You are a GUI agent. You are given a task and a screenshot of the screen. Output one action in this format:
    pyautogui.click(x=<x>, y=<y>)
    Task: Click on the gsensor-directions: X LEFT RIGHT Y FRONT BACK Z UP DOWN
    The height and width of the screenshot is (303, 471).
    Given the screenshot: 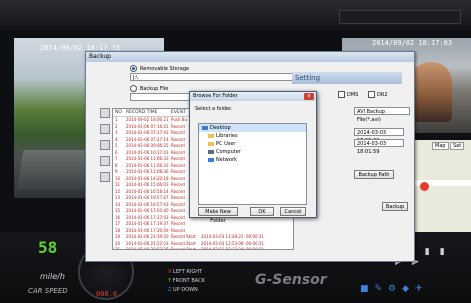 What is the action you would take?
    pyautogui.click(x=186, y=281)
    